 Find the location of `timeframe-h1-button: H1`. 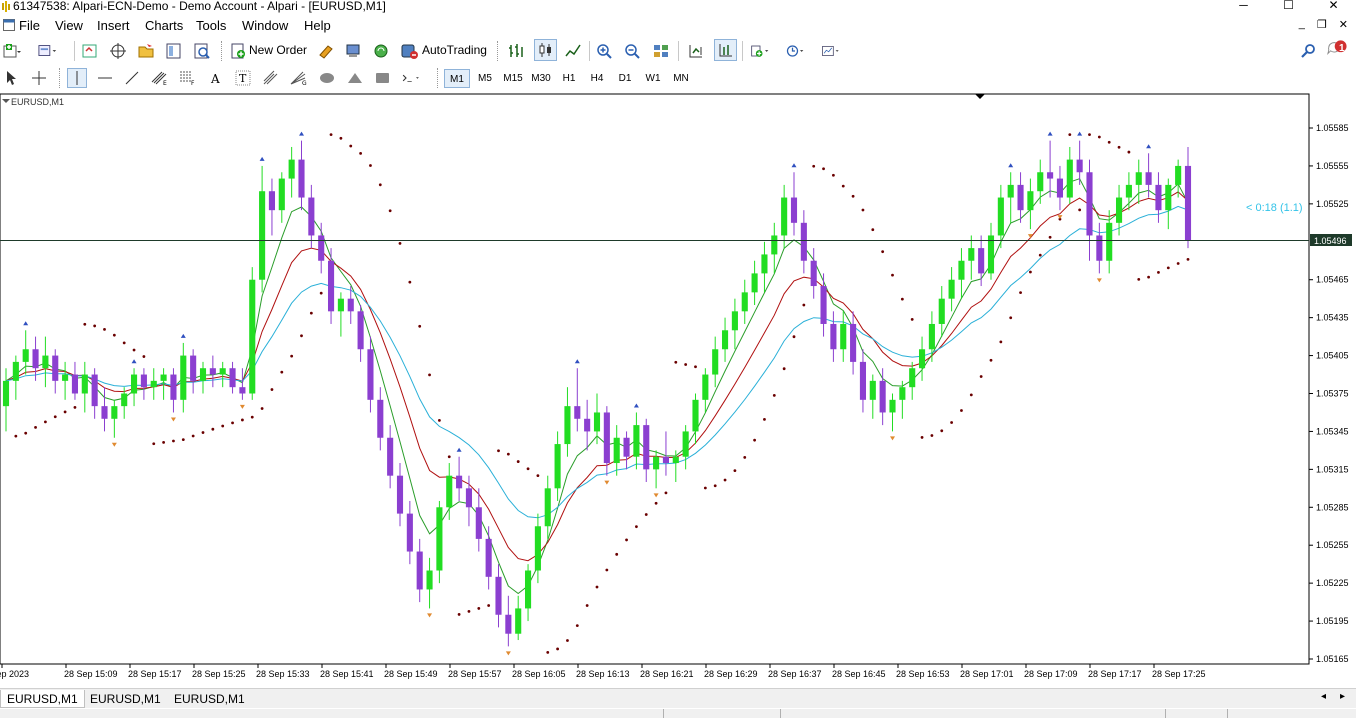

timeframe-h1-button: H1 is located at coordinates (569, 78).